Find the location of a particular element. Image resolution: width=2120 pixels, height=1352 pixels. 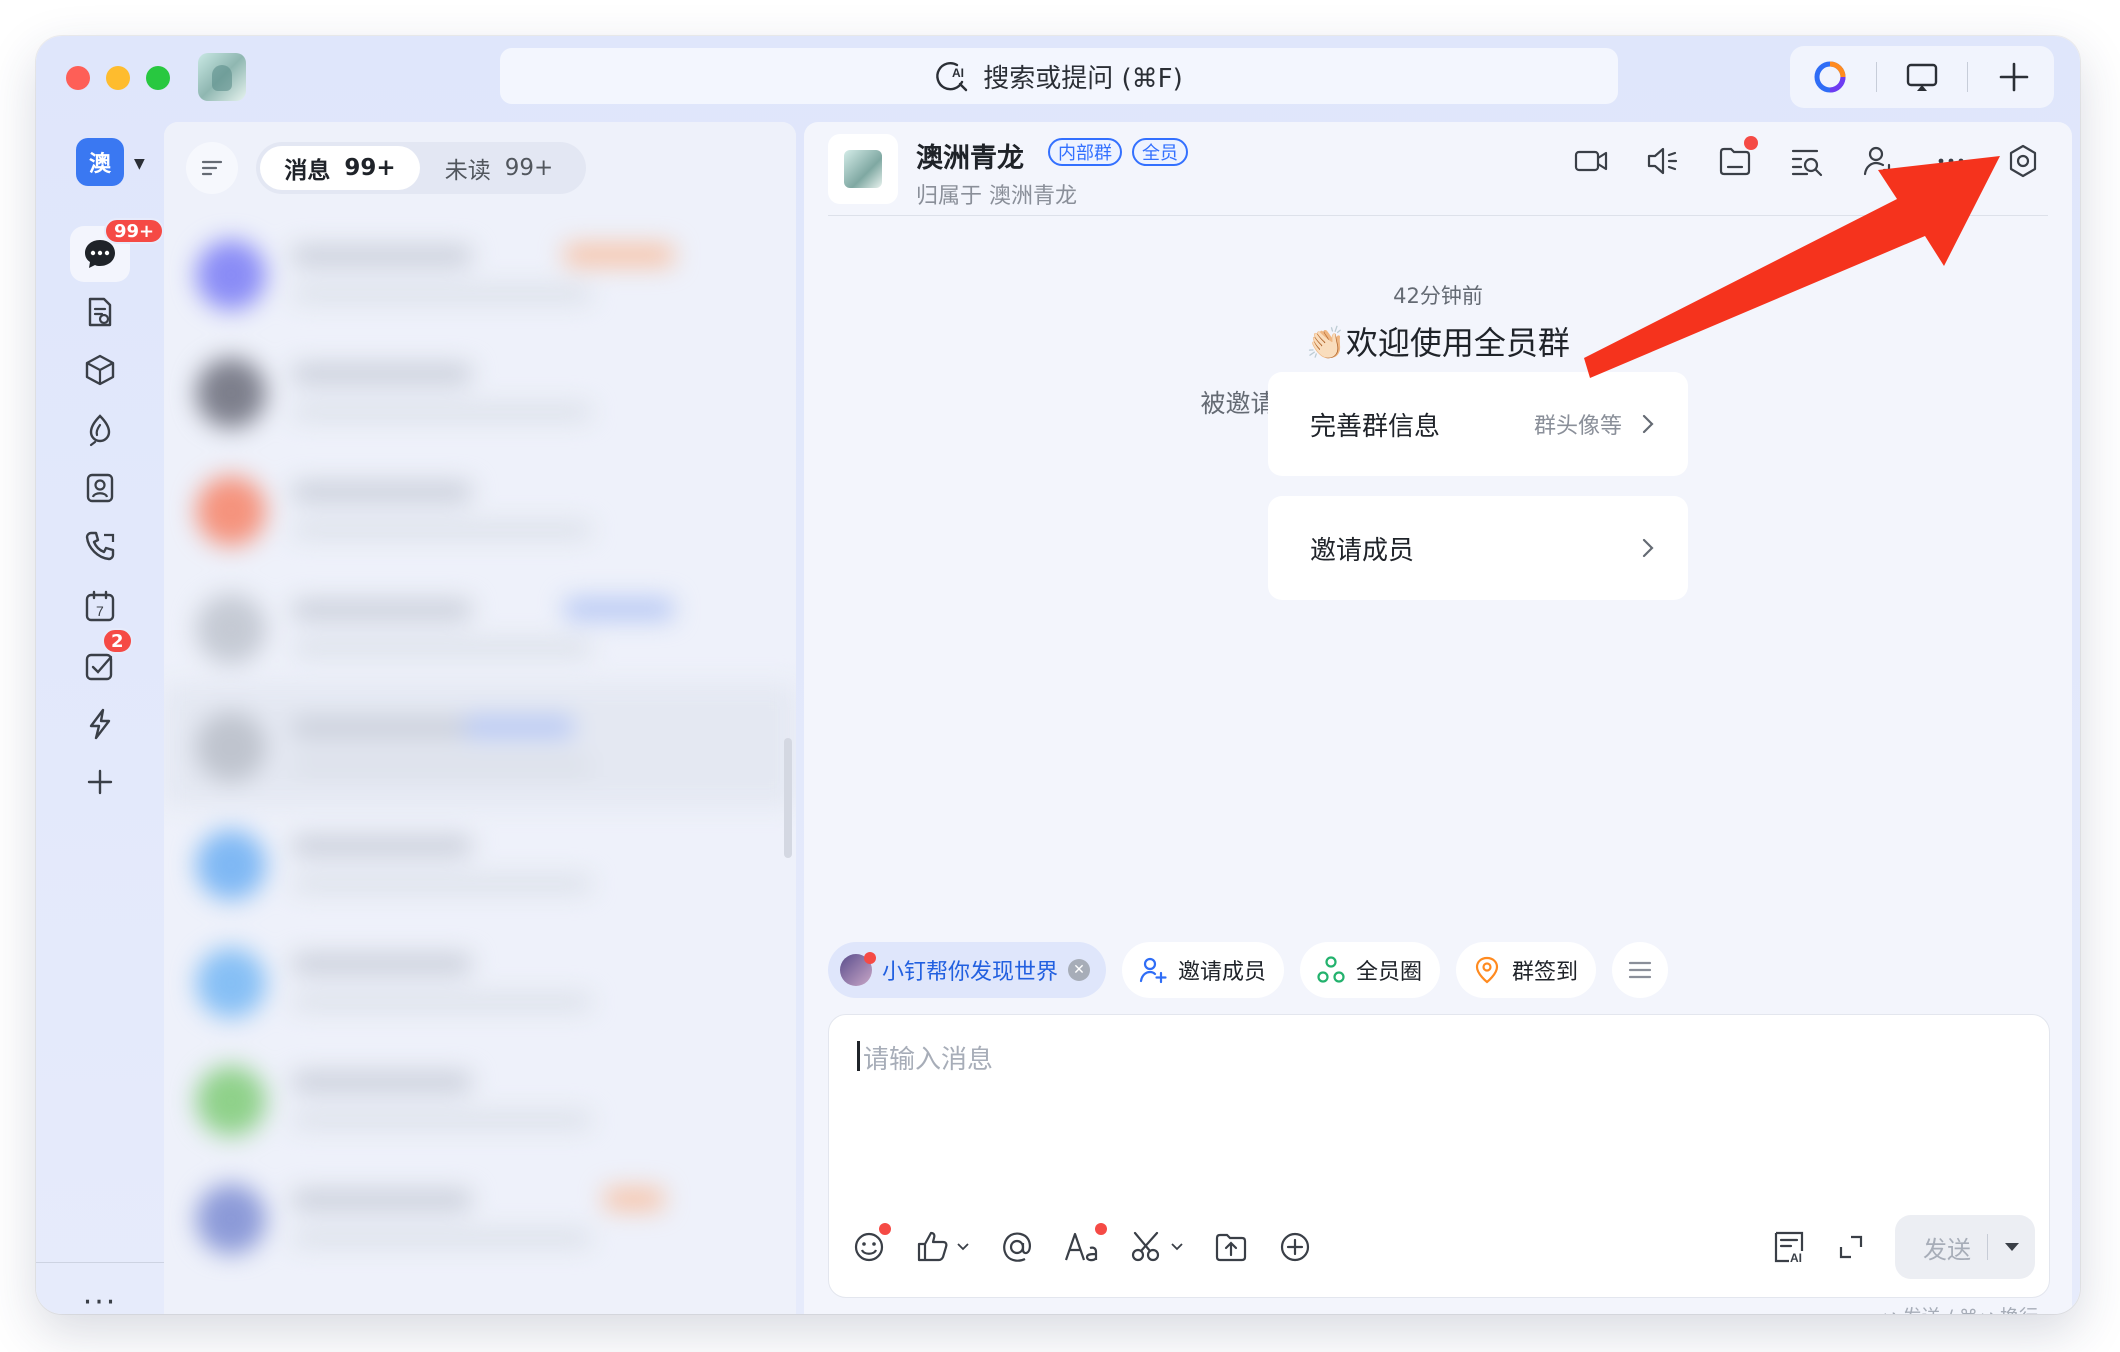

promo-label: 小钉帮你发现世界 is located at coordinates (970, 972).